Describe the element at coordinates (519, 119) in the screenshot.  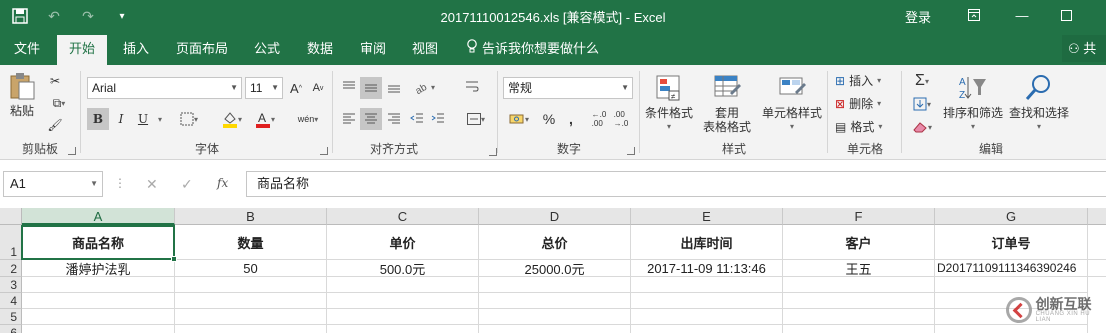
I see `accounting-format-icon: ▾` at that location.